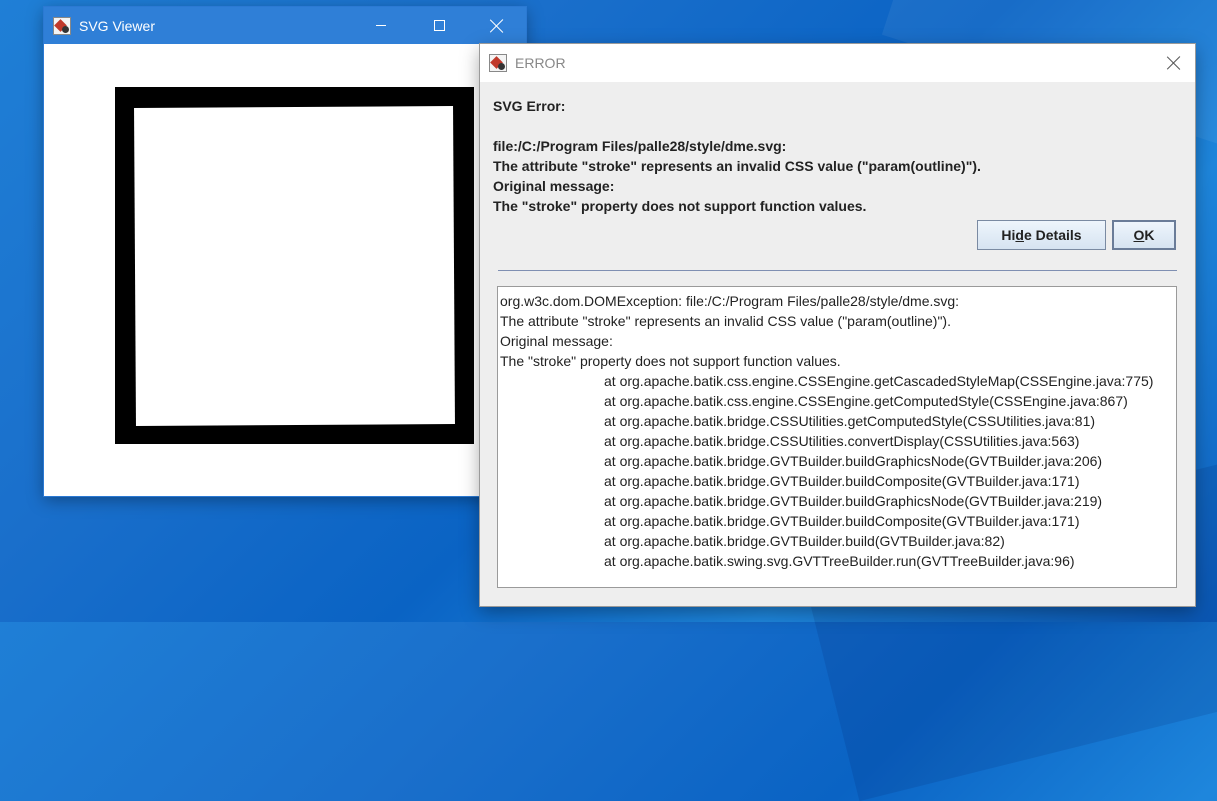  What do you see at coordinates (285, 25) in the screenshot?
I see `viewer-titlebar: SVG Viewer` at bounding box center [285, 25].